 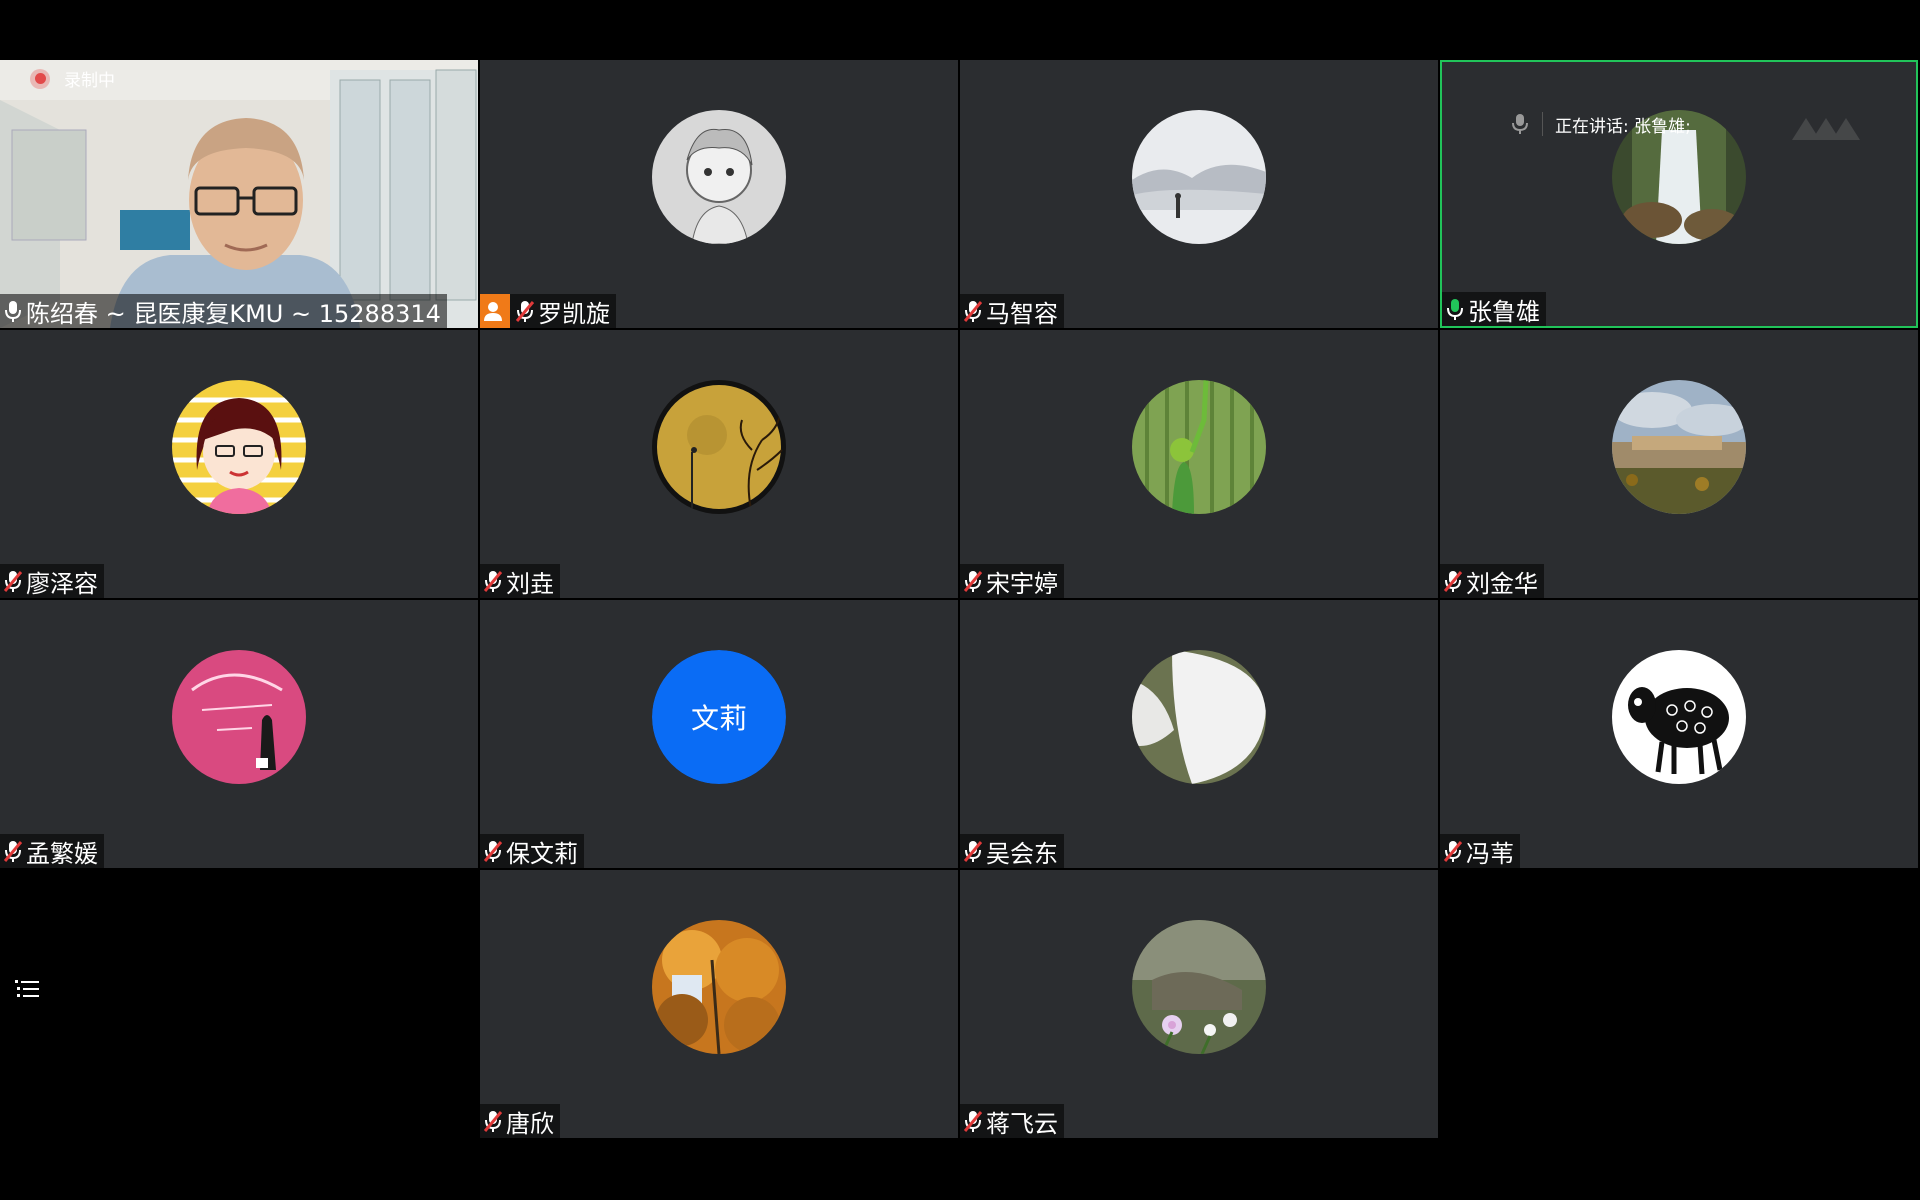 I want to click on divider, so click(x=1542, y=124).